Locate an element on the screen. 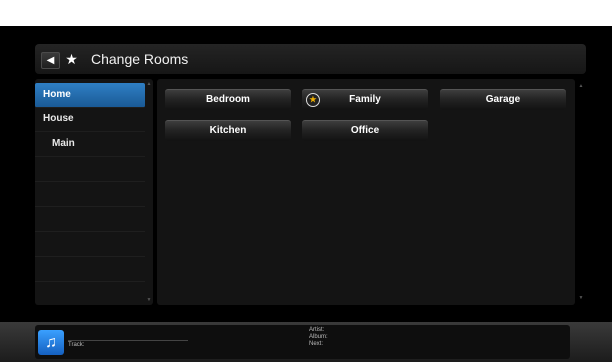 The width and height of the screenshot is (612, 362). sidebar-item-label: Main is located at coordinates (63, 143).